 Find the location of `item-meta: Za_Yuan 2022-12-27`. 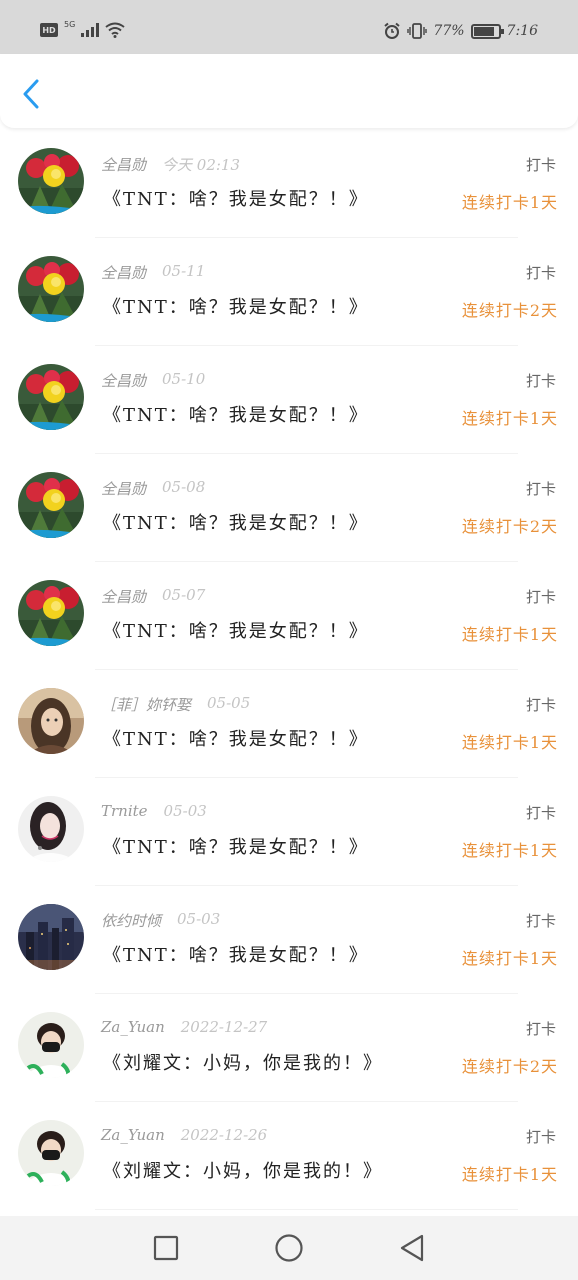

item-meta: Za_Yuan 2022-12-27 is located at coordinates (184, 1027).